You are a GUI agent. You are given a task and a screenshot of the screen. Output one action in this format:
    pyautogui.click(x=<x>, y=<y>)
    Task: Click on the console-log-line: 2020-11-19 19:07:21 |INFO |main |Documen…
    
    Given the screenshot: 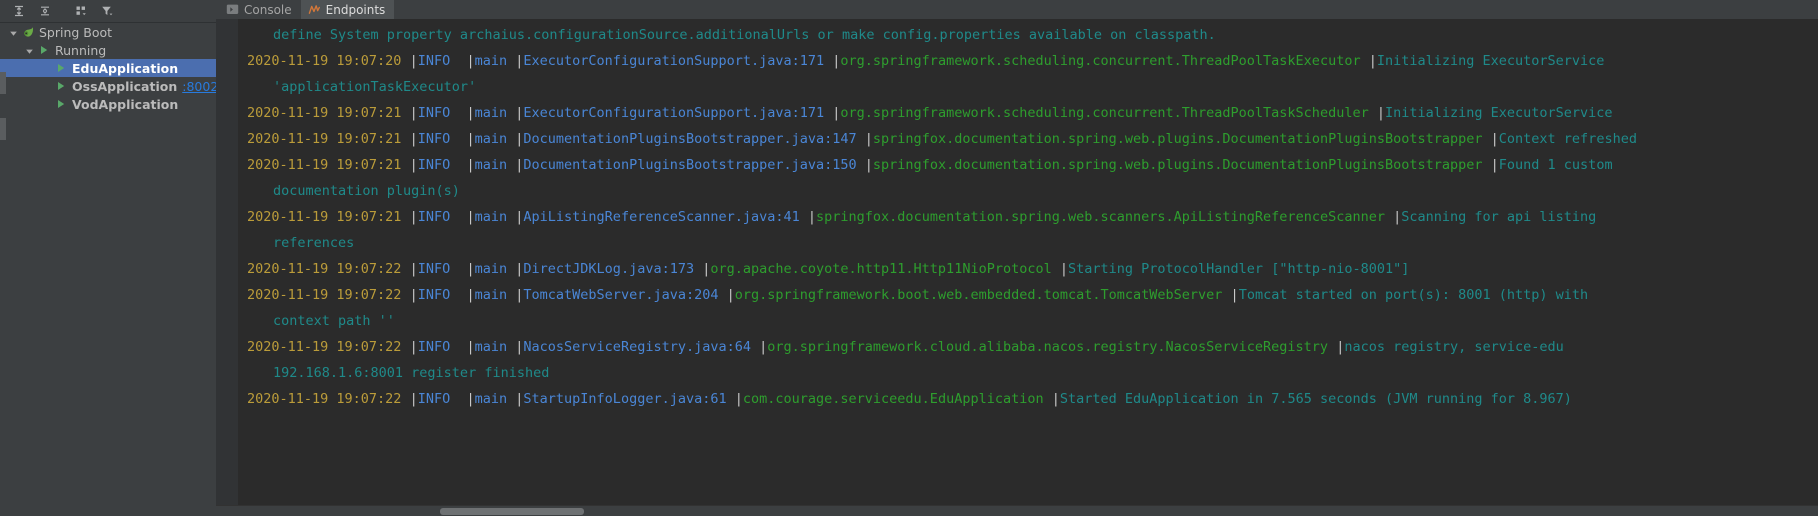 What is the action you would take?
    pyautogui.click(x=1028, y=165)
    